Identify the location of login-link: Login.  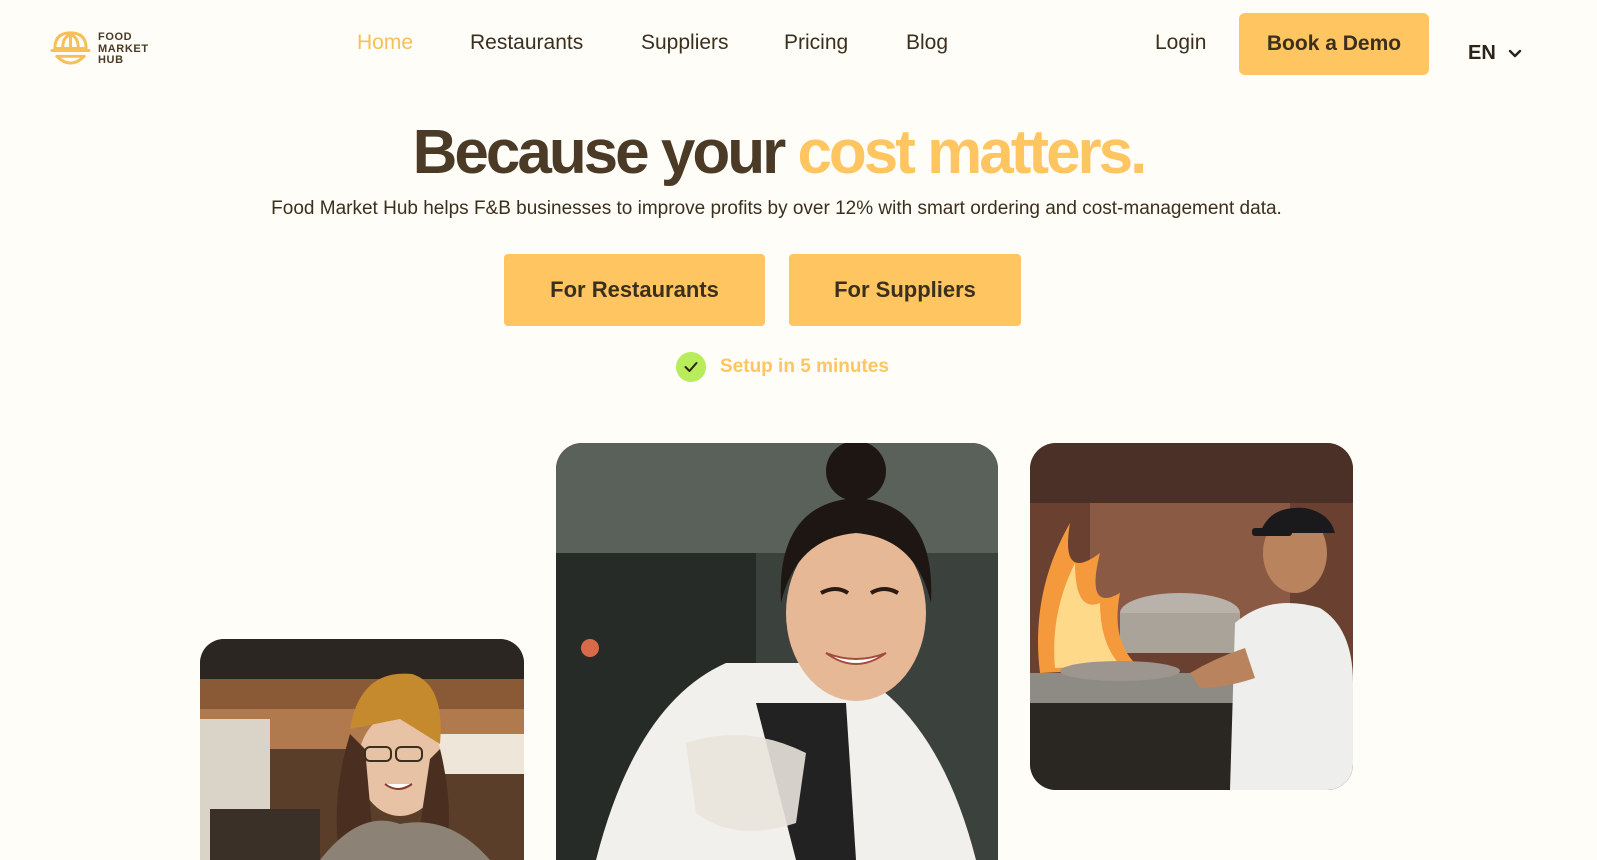
(1180, 43).